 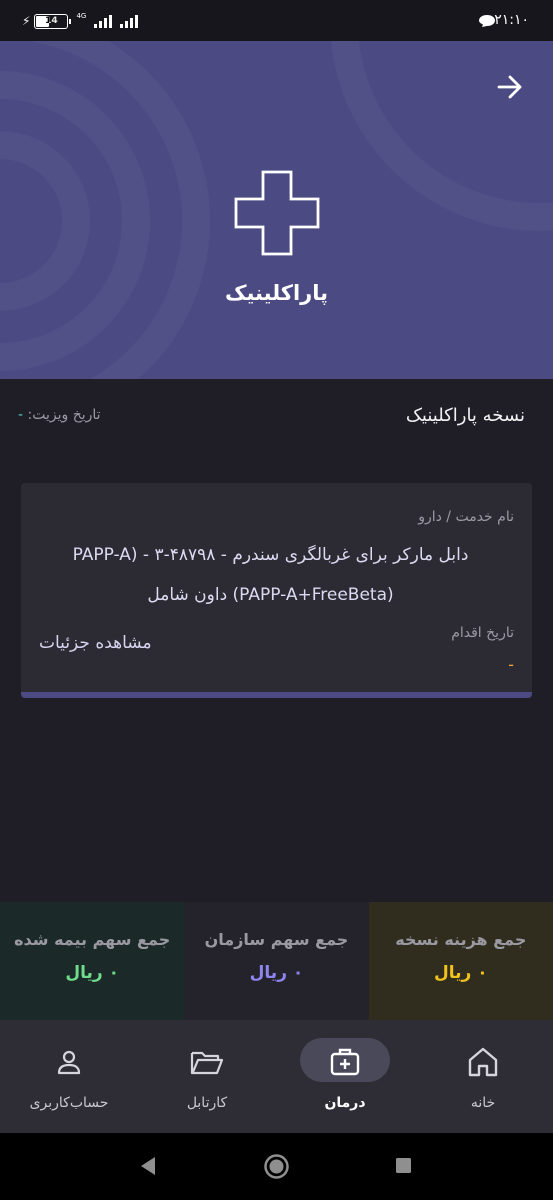 I want to click on nav-label: کارتابل, so click(x=207, y=1103).